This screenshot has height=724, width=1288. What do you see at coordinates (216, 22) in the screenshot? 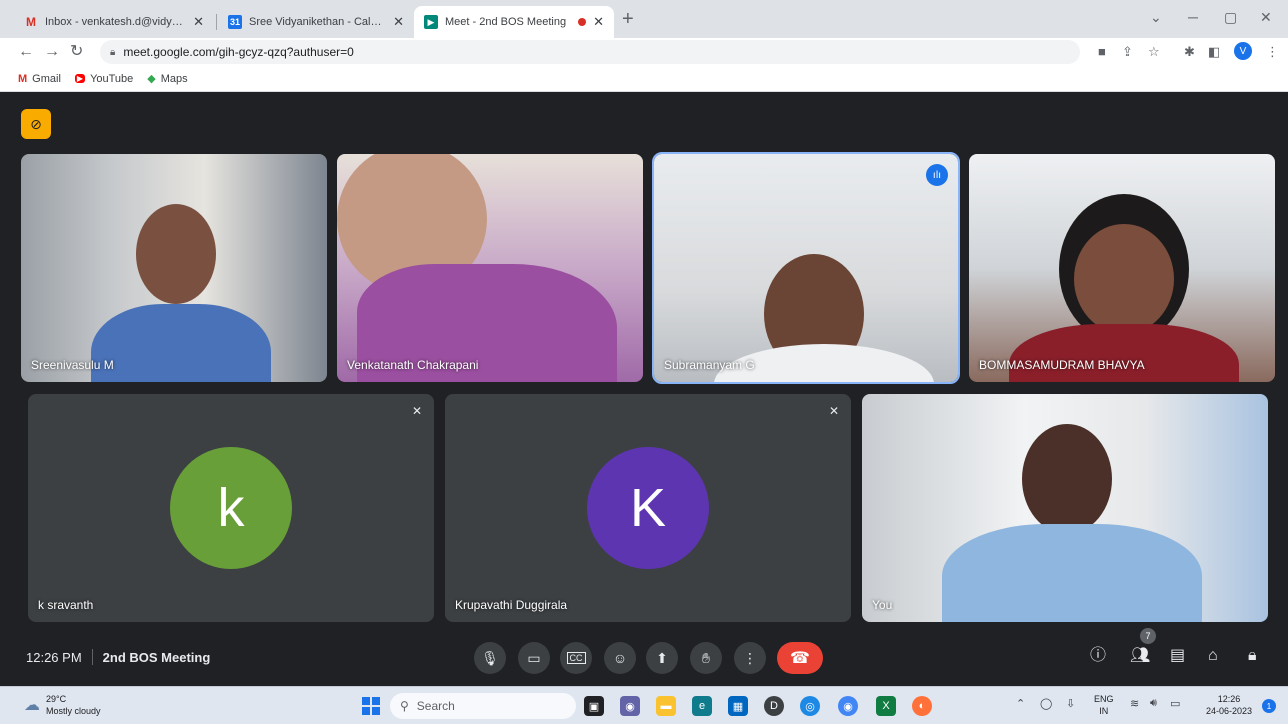
I see `tab-separator` at bounding box center [216, 22].